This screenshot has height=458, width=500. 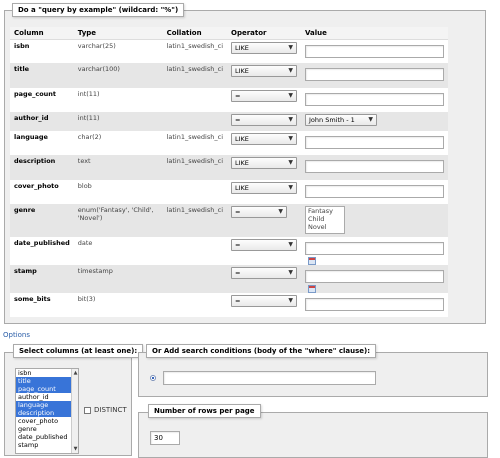 What do you see at coordinates (165, 438) in the screenshot?
I see `rows-per-page-input: 30` at bounding box center [165, 438].